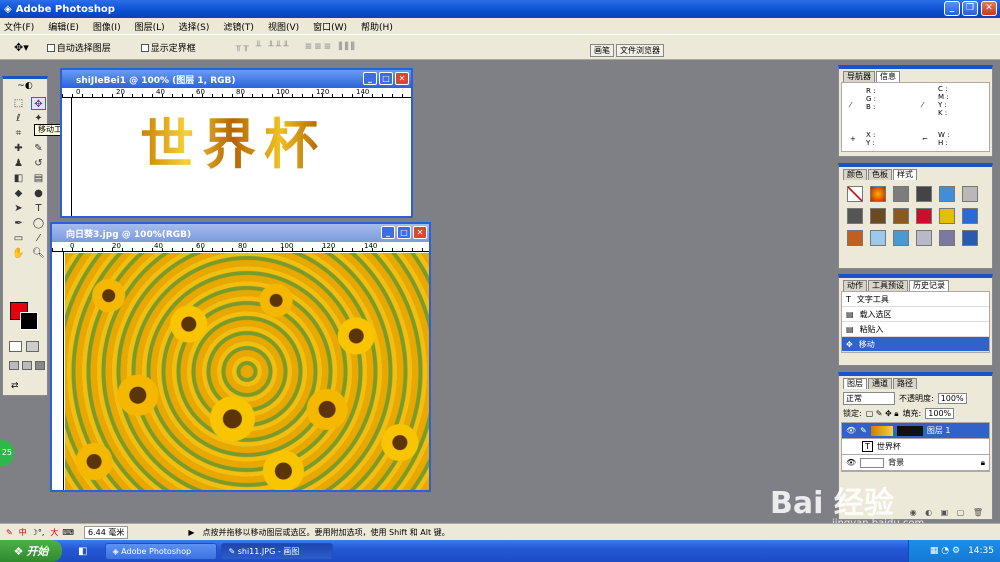  I want to click on close-button: ✕, so click(989, 8).